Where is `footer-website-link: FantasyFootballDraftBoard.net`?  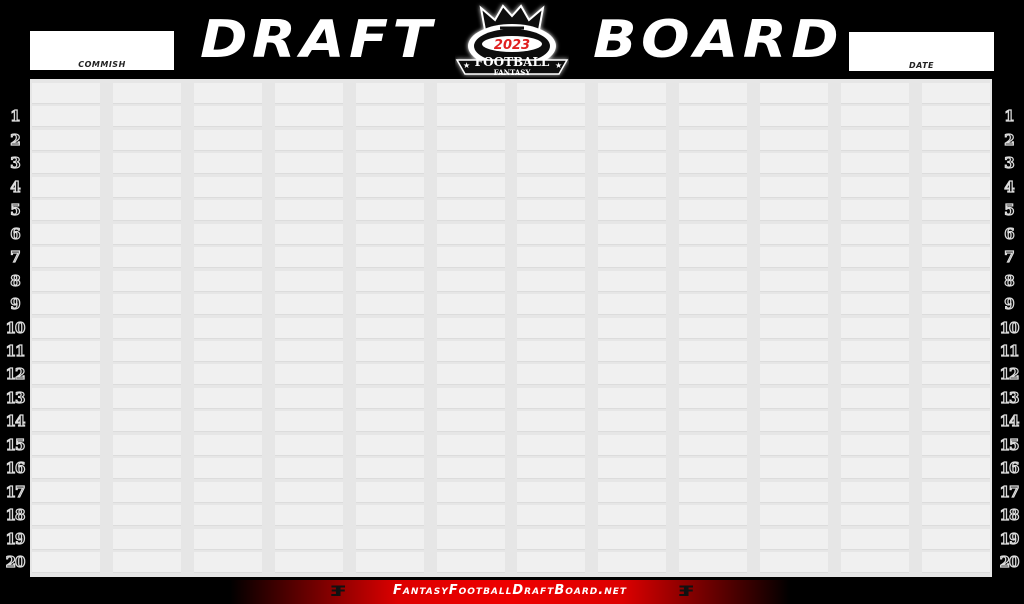 footer-website-link: FantasyFootballDraftBoard.net is located at coordinates (510, 590).